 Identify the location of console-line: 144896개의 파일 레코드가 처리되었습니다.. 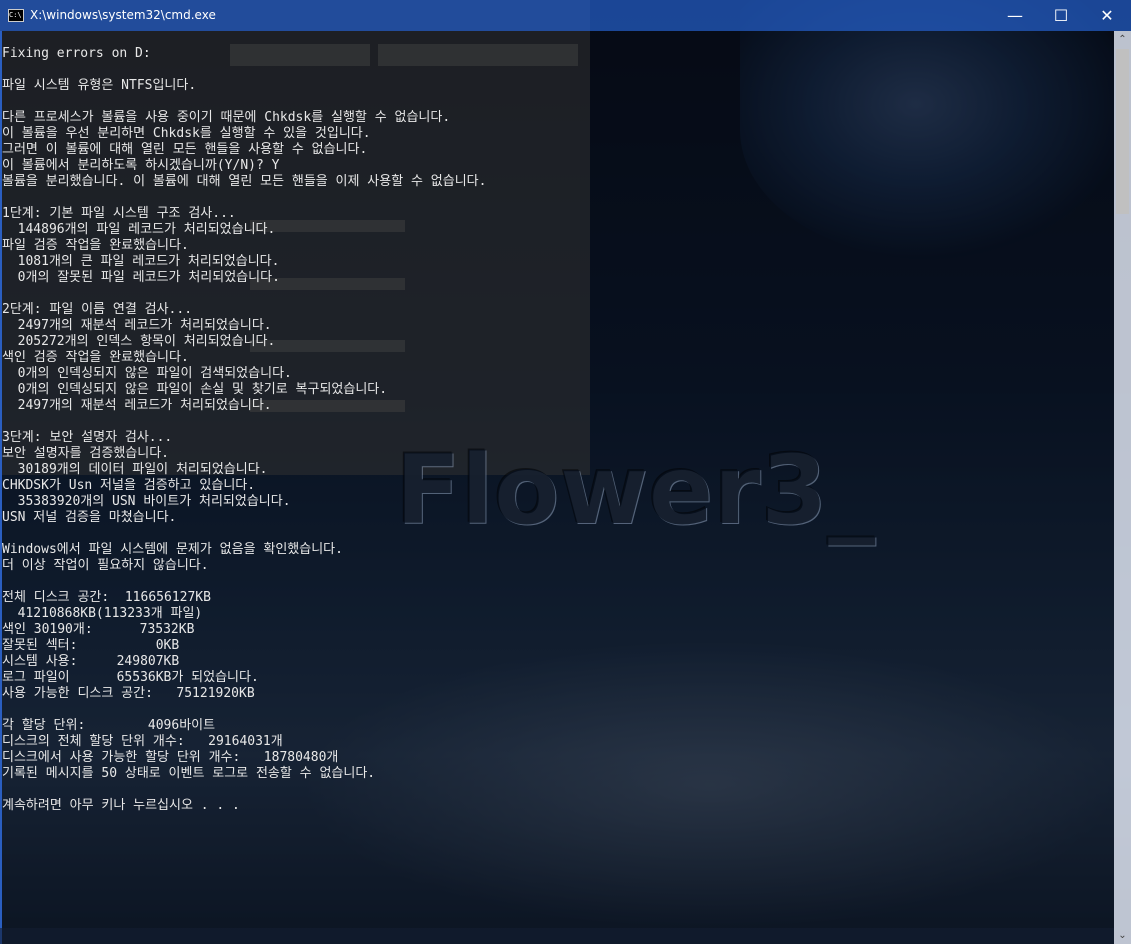
(139, 229).